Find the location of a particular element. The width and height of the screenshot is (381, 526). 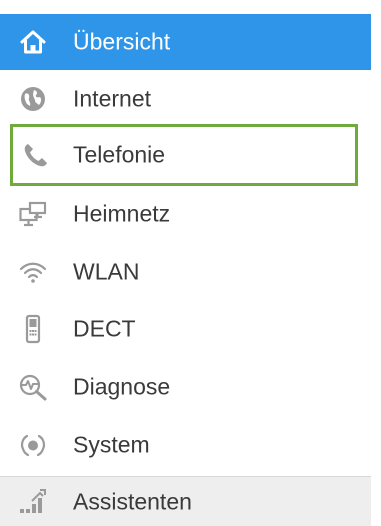

nav-item-wlan: WLAN is located at coordinates (185, 272).